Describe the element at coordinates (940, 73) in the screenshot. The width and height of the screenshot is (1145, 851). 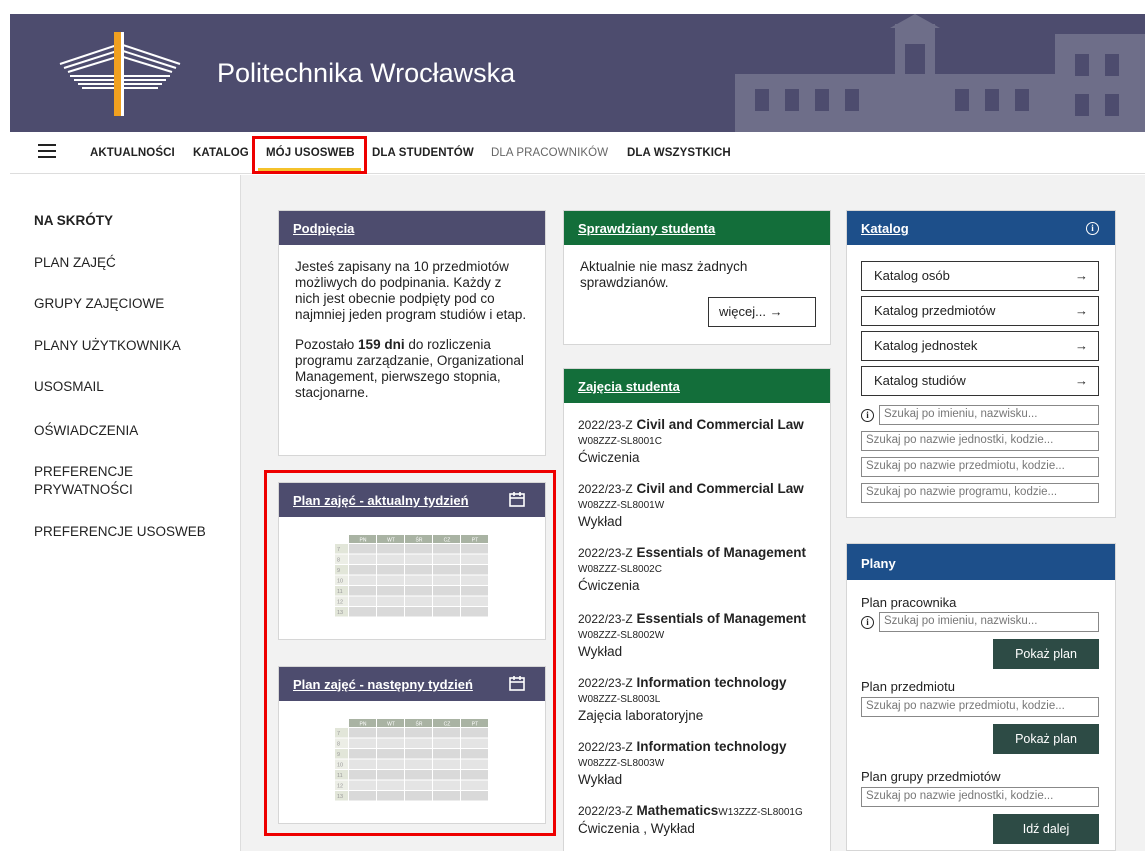
I see `building-illustration` at that location.